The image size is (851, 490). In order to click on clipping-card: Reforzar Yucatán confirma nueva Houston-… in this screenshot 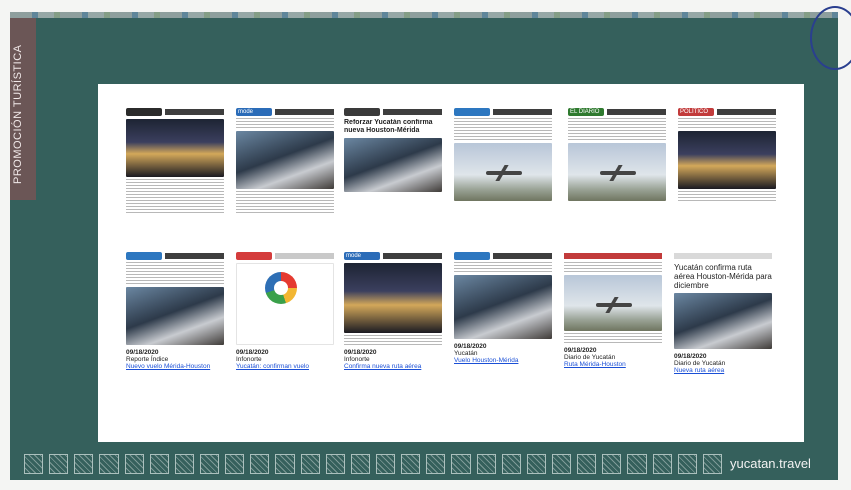, I will do `click(393, 150)`.